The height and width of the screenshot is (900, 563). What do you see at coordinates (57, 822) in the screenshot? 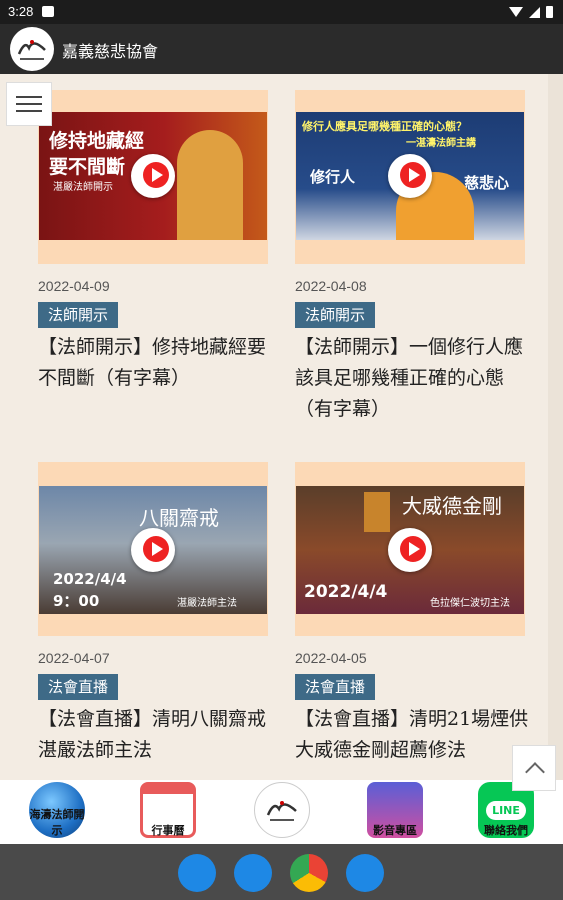
I see `bottom-nav-label: 海濤法師開示` at bounding box center [57, 822].